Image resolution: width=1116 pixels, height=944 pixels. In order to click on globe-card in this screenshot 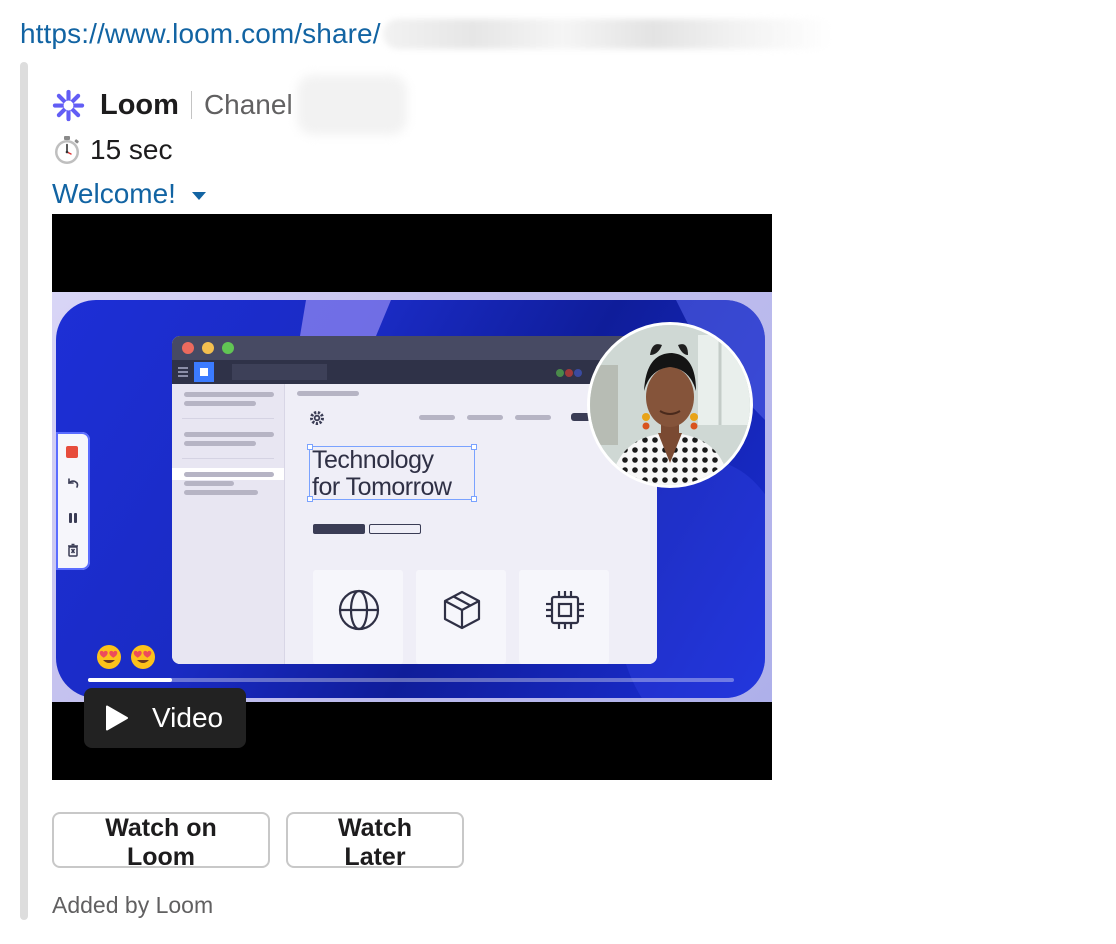, I will do `click(358, 617)`.